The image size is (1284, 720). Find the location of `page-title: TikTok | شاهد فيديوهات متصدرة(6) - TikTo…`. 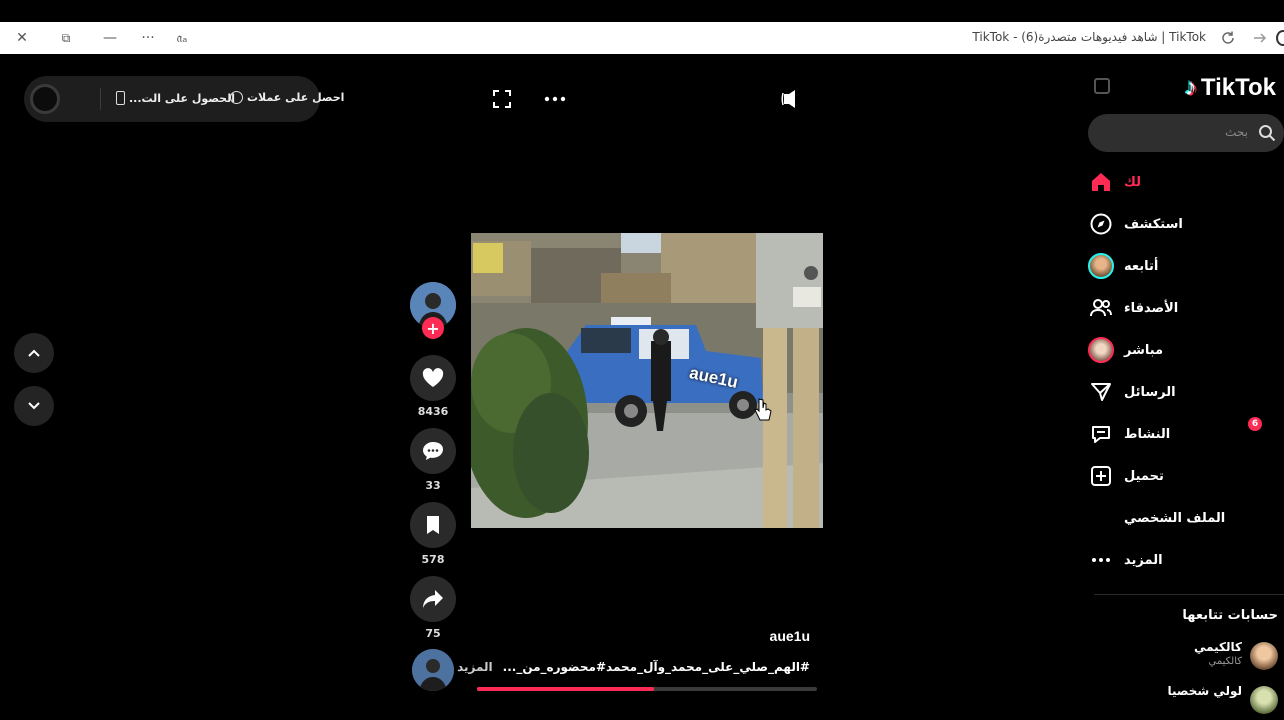

page-title: TikTok | شاهد فيديوهات متصدرة(6) - TikTo… is located at coordinates (1089, 37).